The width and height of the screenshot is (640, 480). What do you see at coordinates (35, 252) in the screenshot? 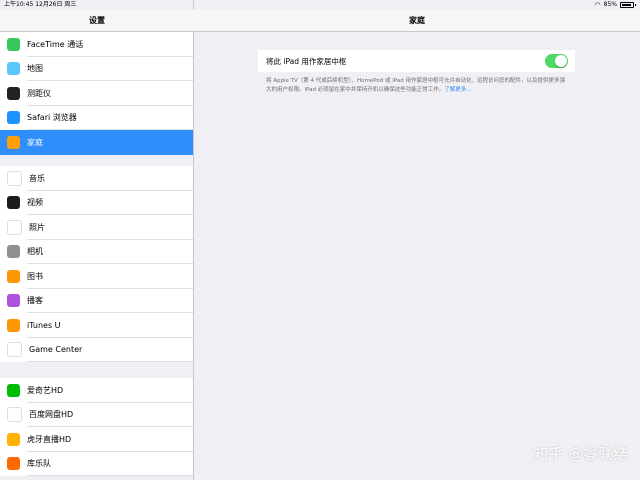
I see `sidebar-item-label: 相机` at bounding box center [35, 252].